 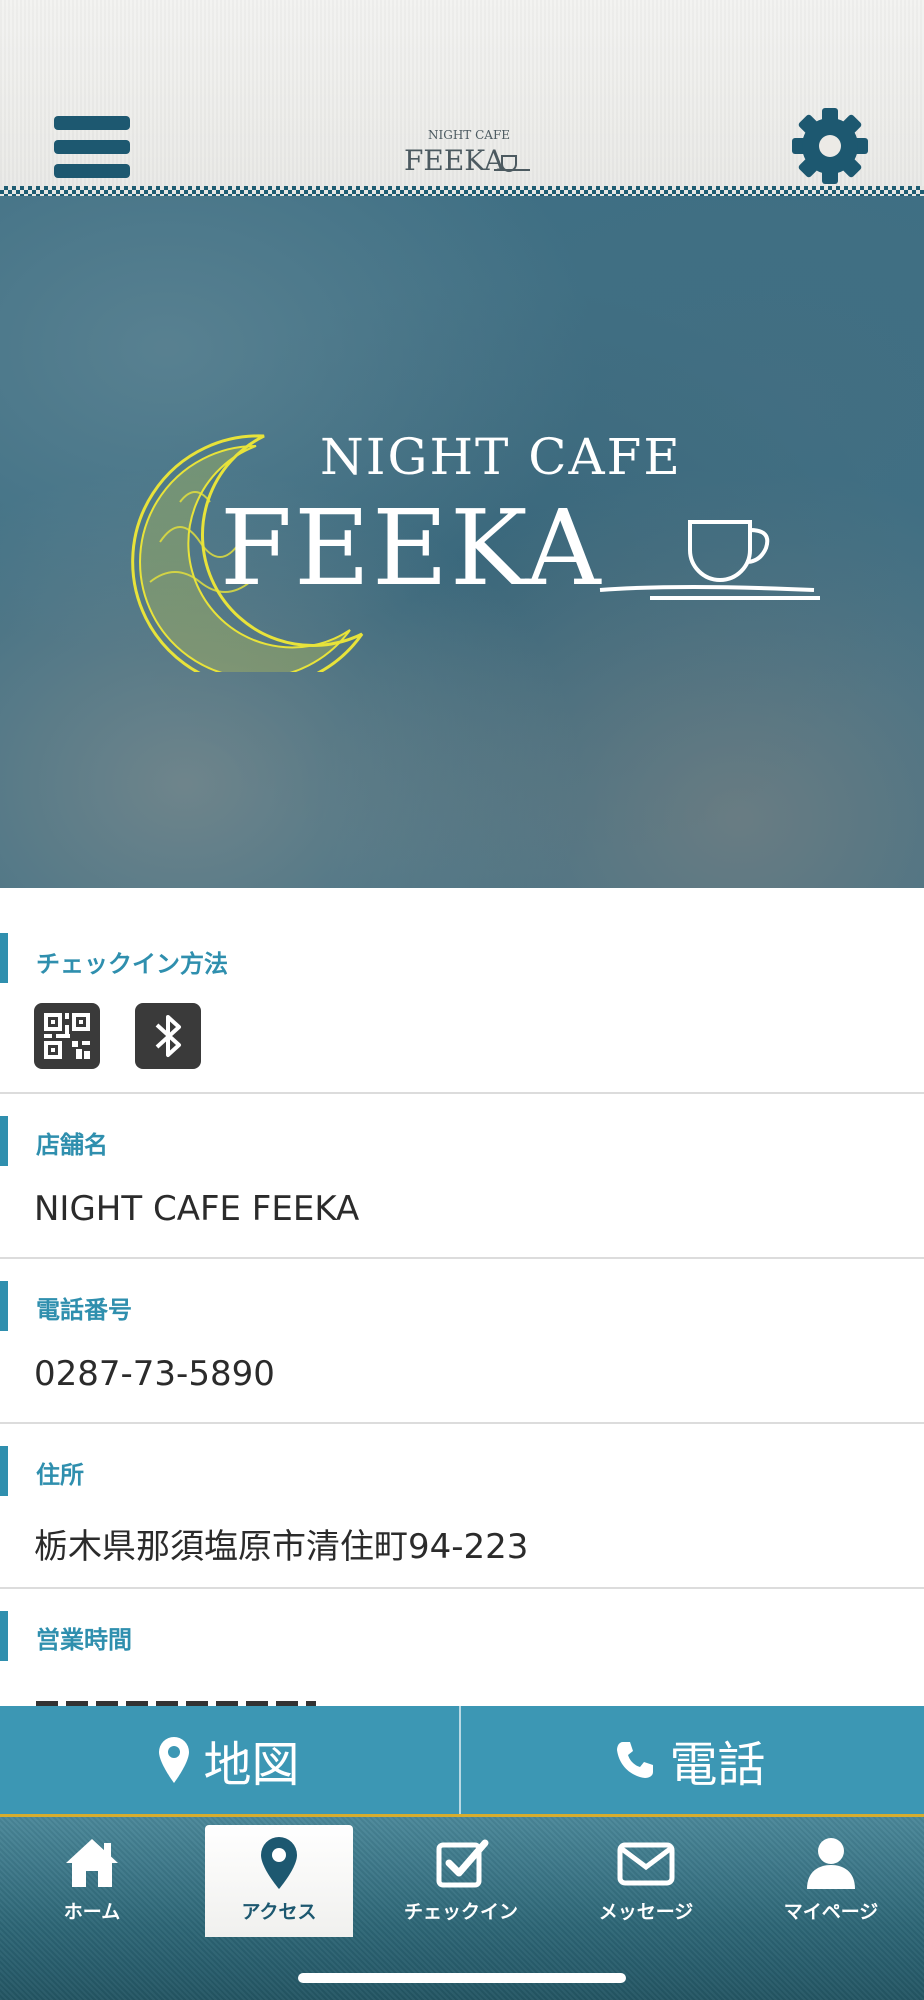 I want to click on call-button: 電話, so click(x=690, y=1760).